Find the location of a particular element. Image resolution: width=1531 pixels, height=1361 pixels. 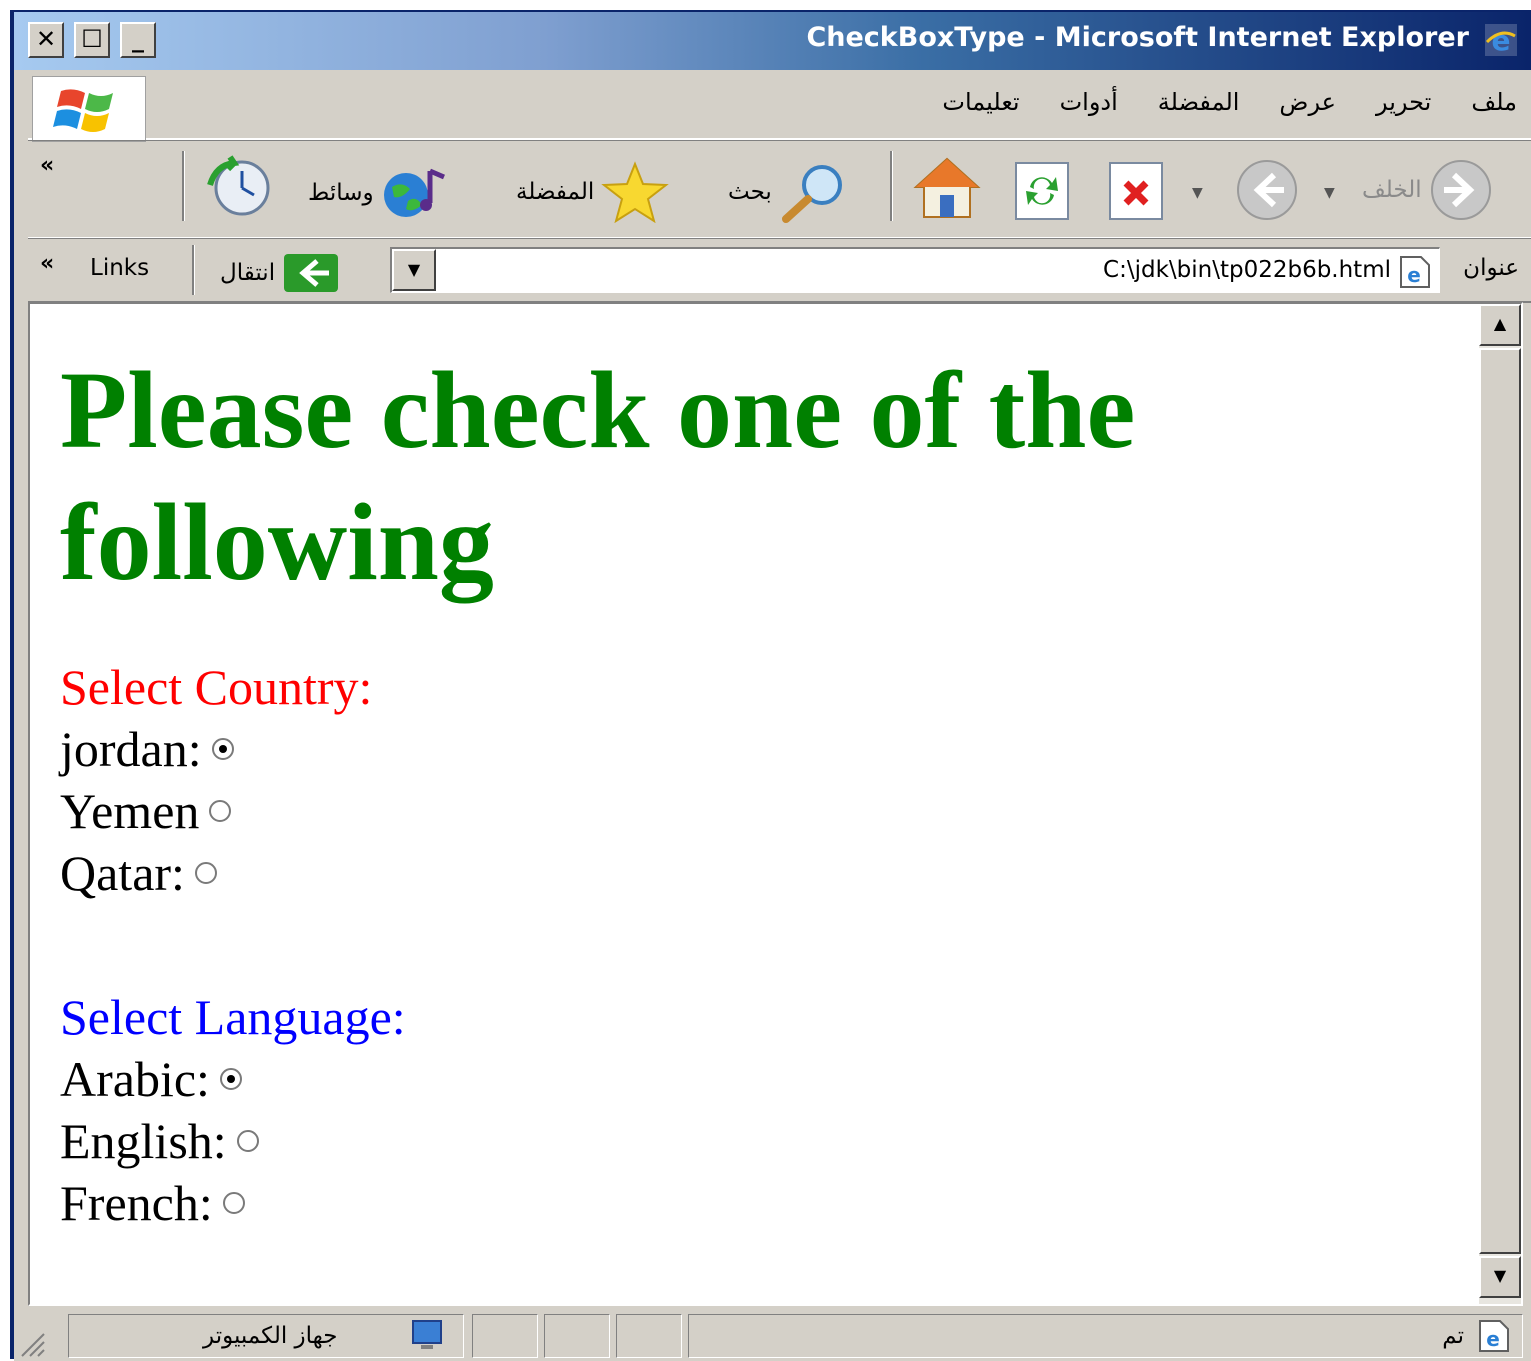

search-button: بحث is located at coordinates (788, 192).